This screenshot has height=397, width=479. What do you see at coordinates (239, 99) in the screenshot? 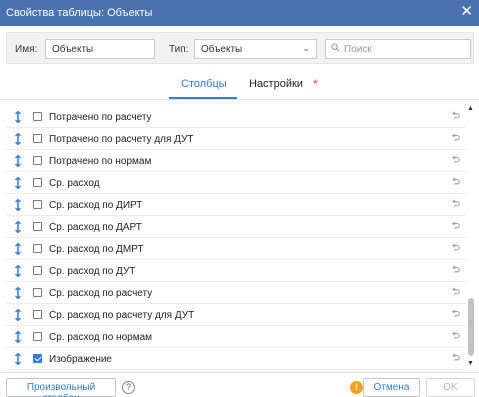
I see `tab-divider` at bounding box center [239, 99].